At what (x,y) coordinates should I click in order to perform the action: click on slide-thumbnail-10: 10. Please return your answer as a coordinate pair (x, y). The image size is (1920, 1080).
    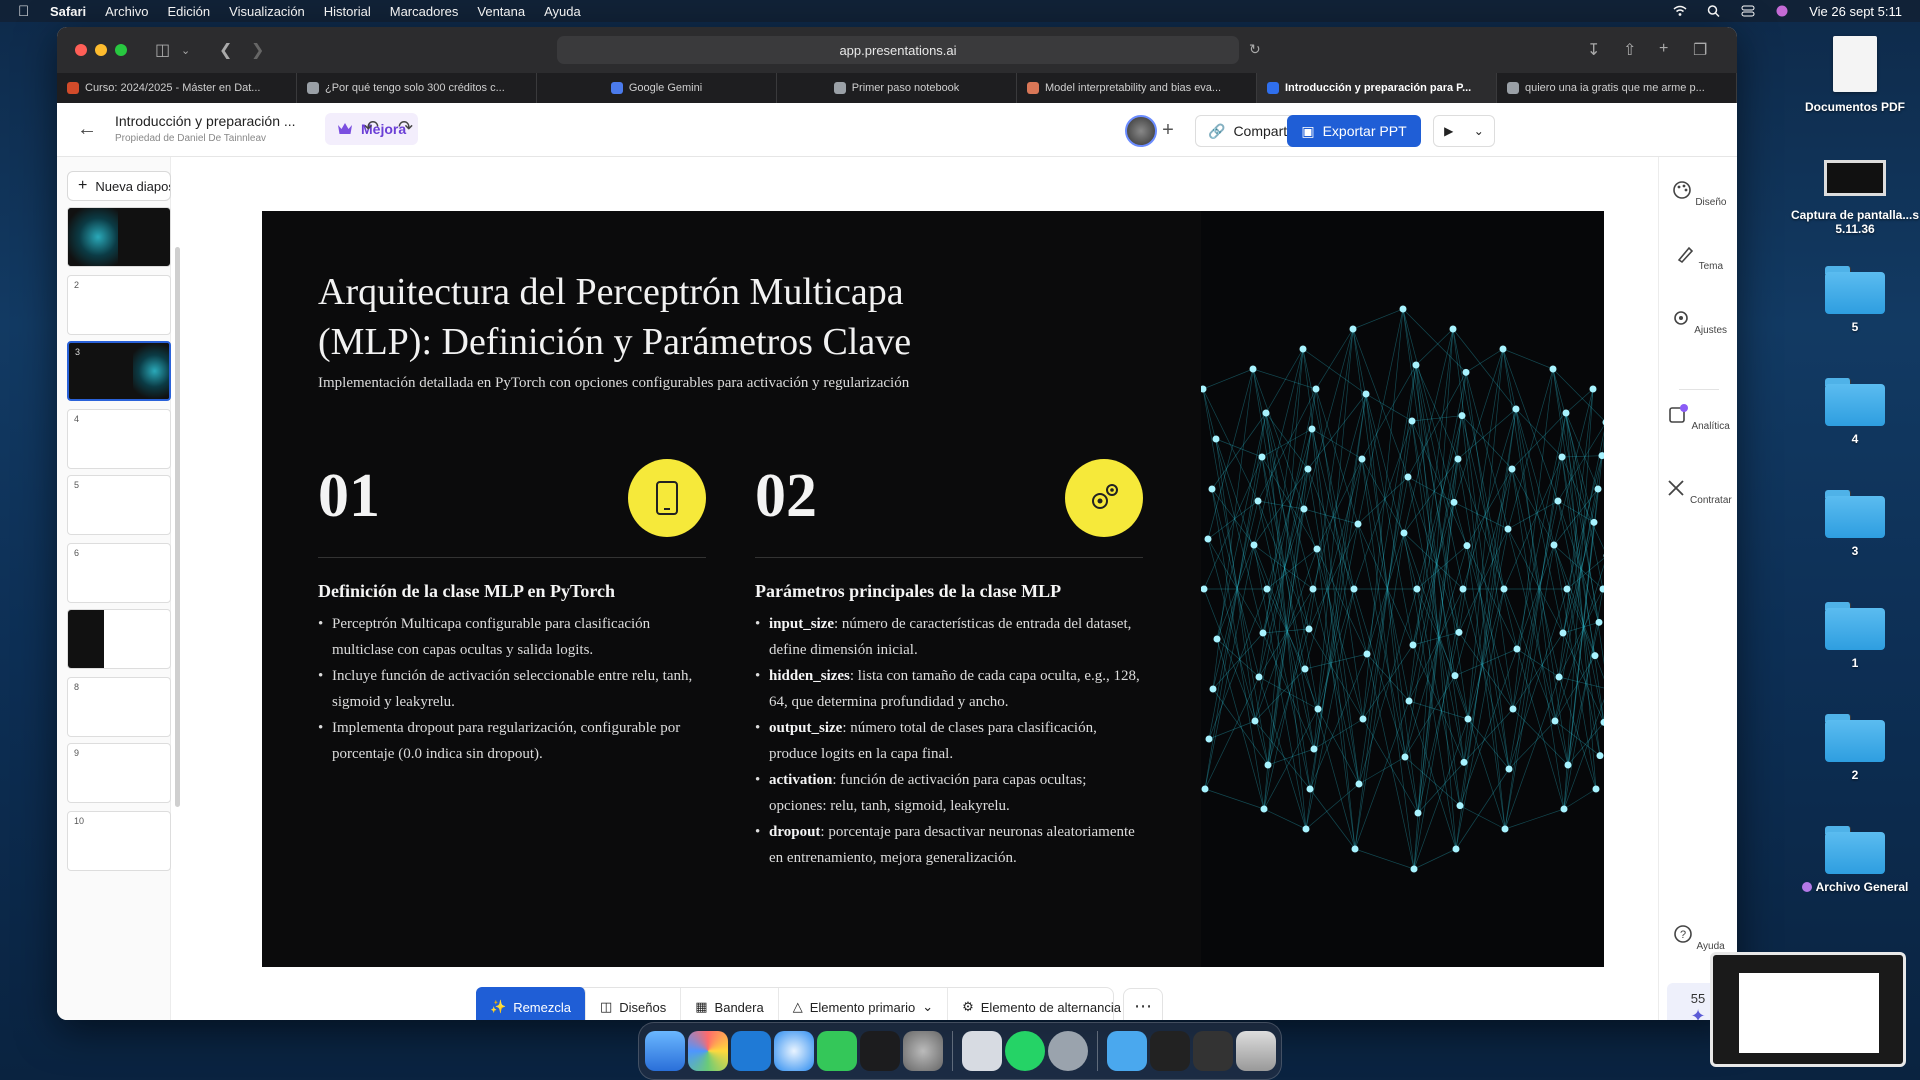
    Looking at the image, I should click on (119, 841).